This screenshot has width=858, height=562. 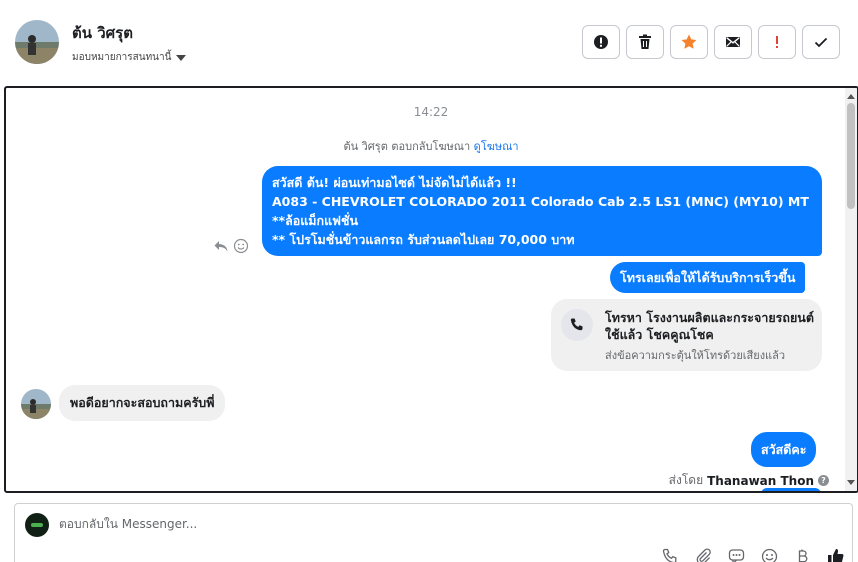 I want to click on contact-name: ต้น วิศรุต, so click(x=102, y=33).